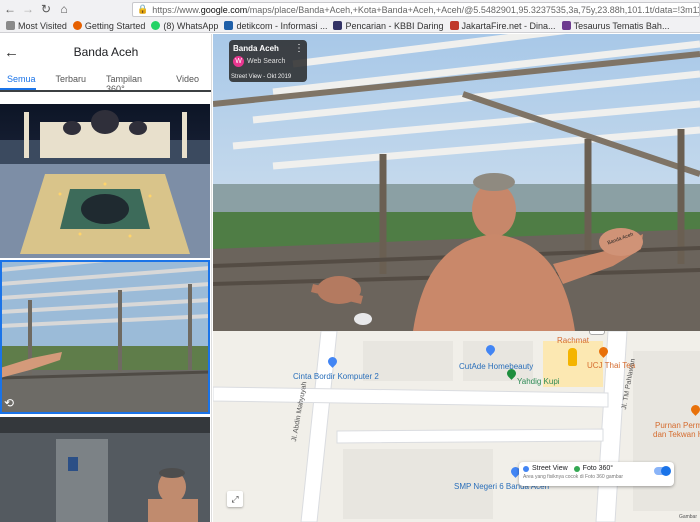 The height and width of the screenshot is (522, 700). I want to click on bookmark-item: Pencarian - KBBI Daring, so click(388, 25).